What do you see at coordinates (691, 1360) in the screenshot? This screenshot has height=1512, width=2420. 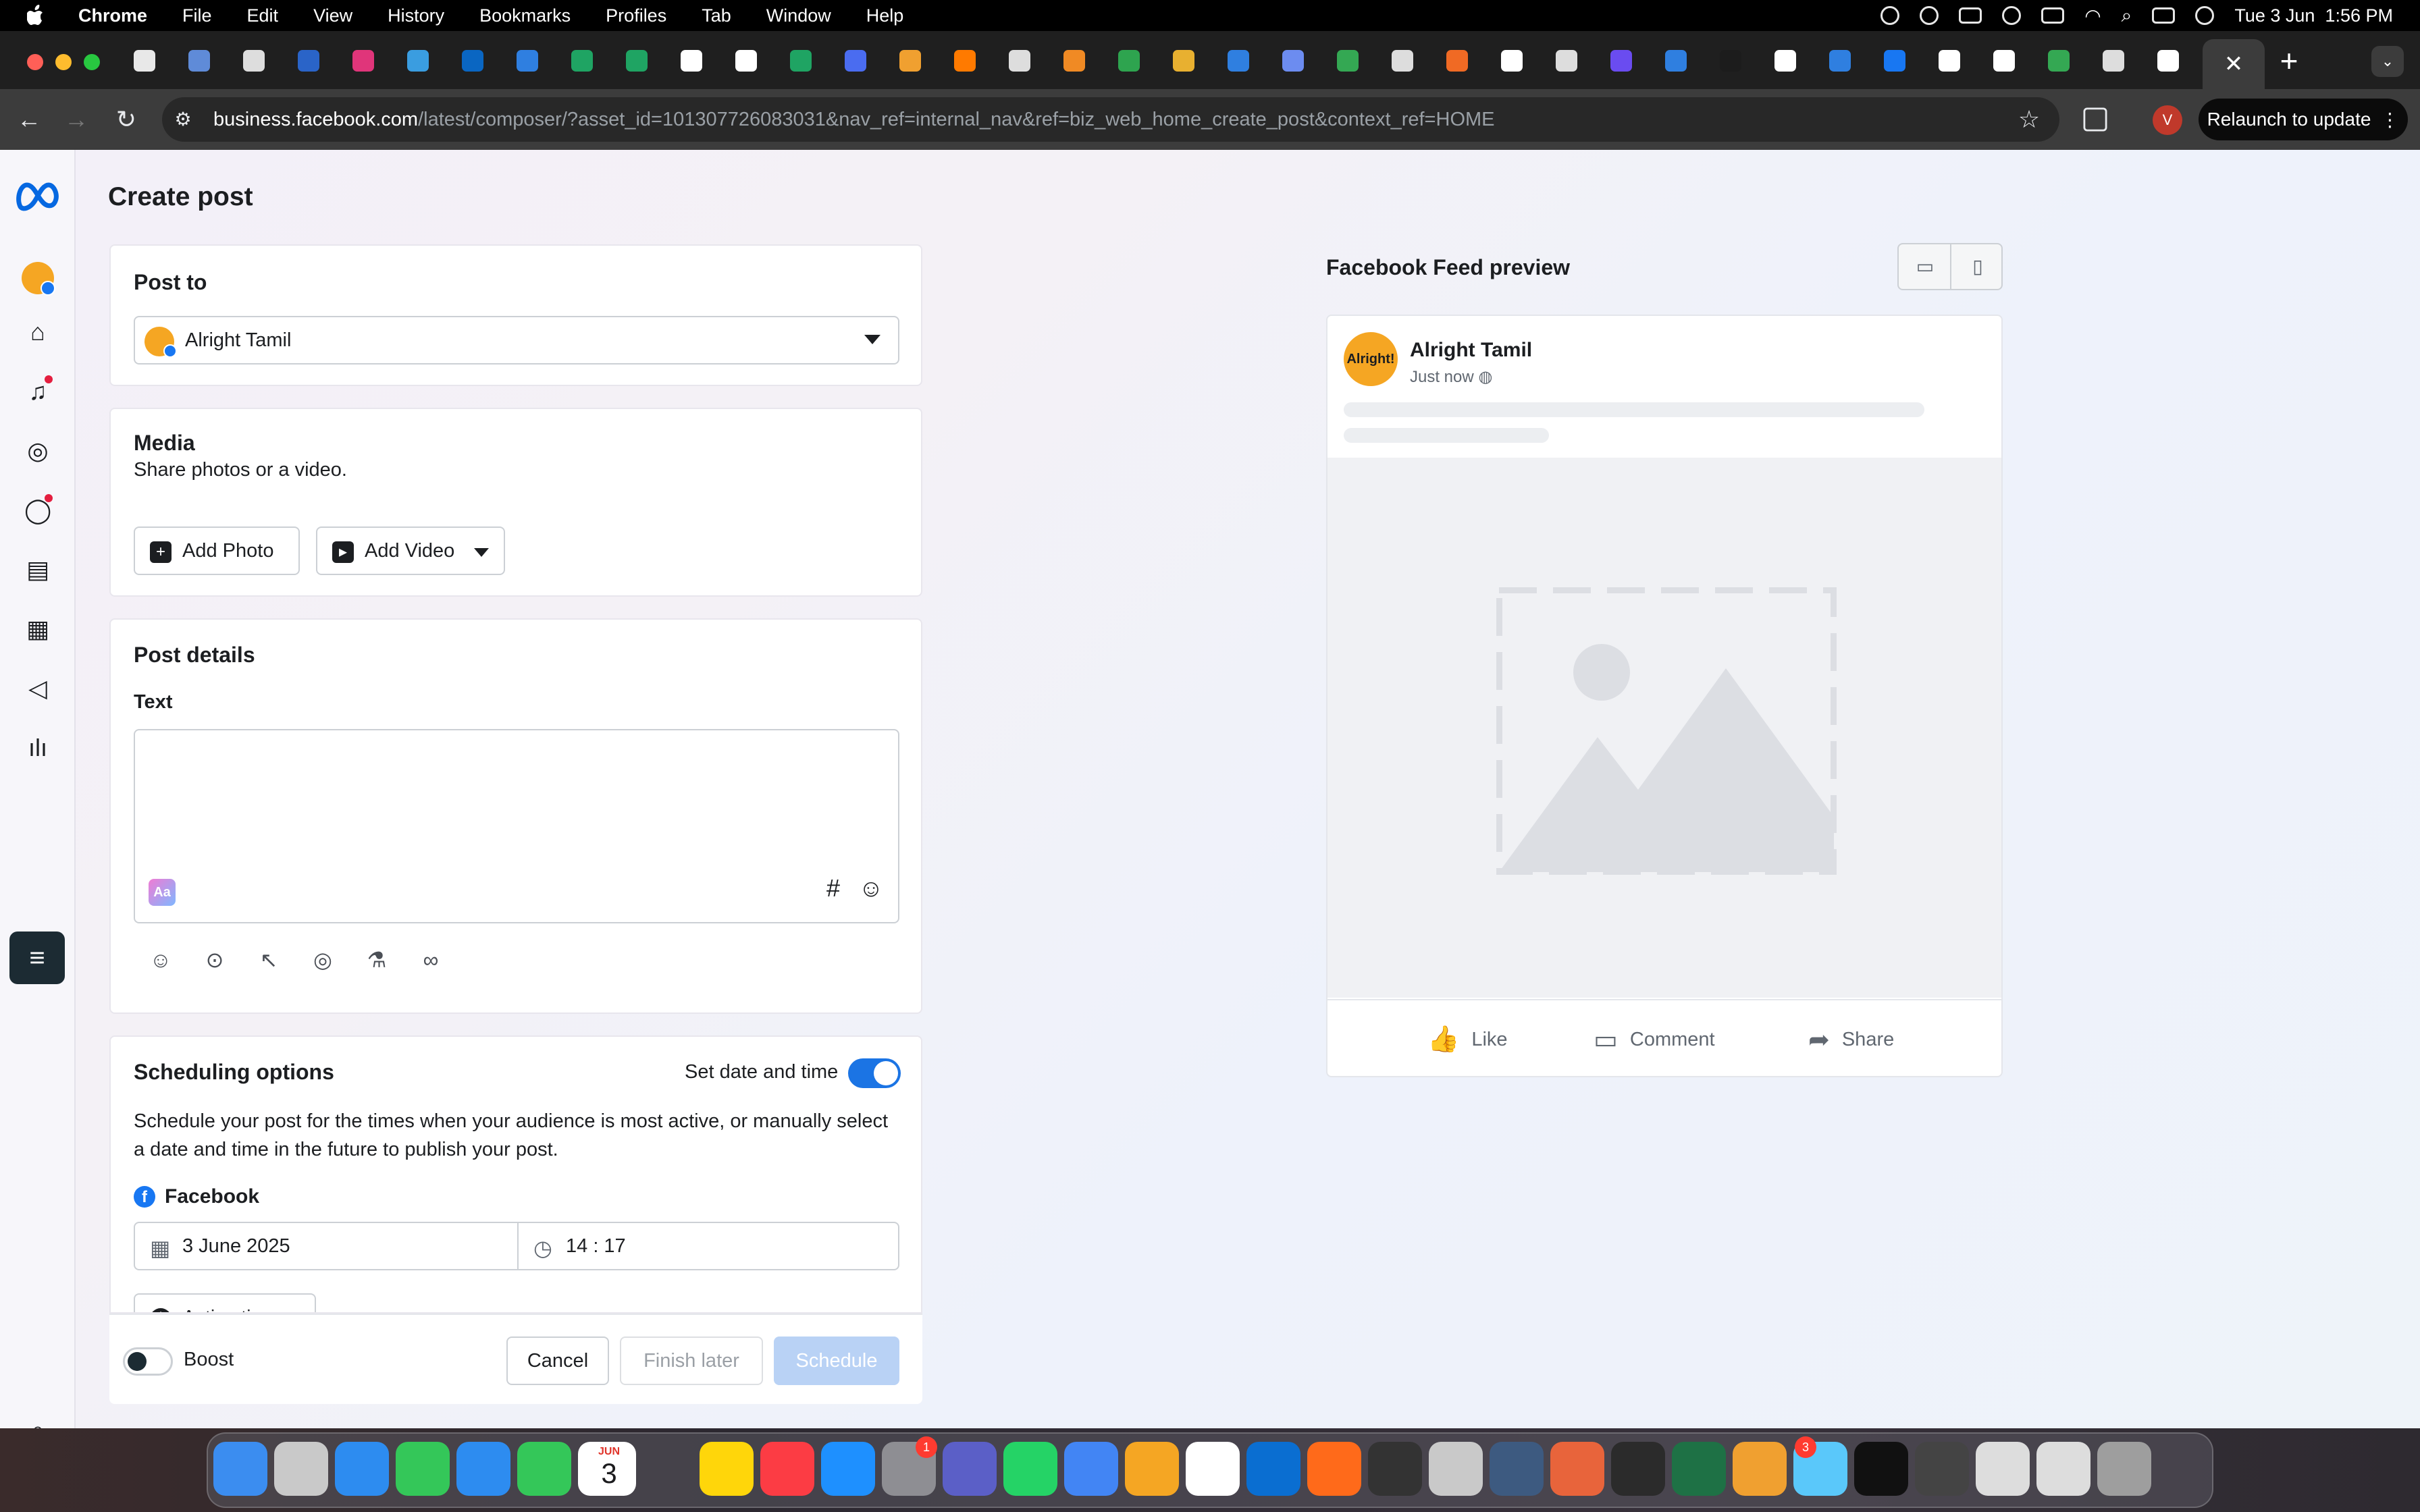 I see `finish-later-button: Finish later` at bounding box center [691, 1360].